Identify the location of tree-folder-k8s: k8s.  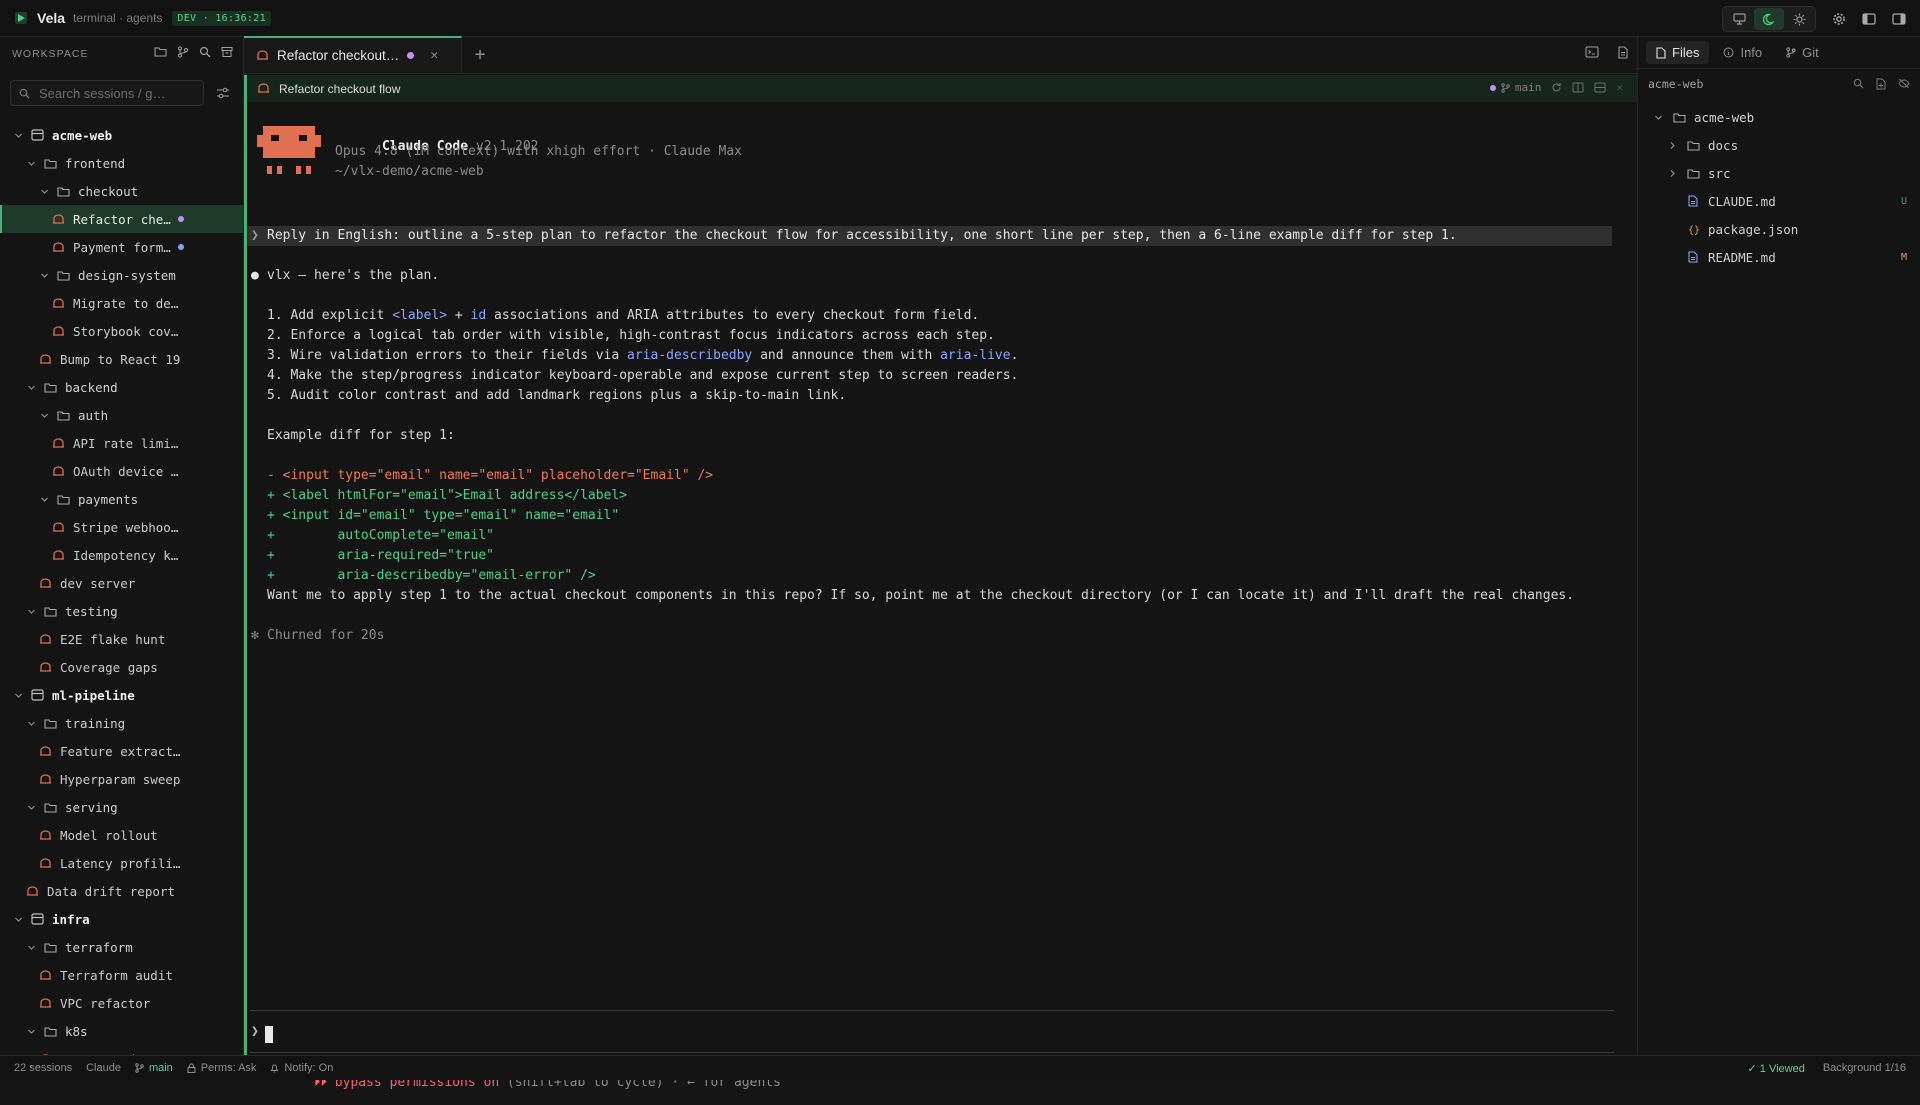
(121, 1031).